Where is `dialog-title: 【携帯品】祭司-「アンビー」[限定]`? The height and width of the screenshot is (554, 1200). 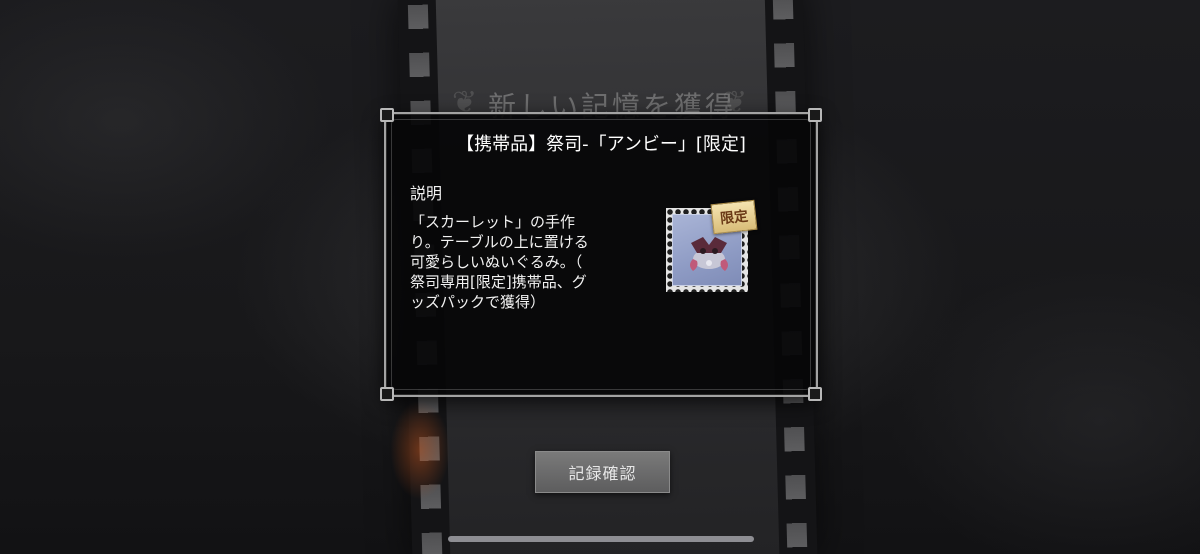 dialog-title: 【携帯品】祭司-「アンビー」[限定] is located at coordinates (601, 144).